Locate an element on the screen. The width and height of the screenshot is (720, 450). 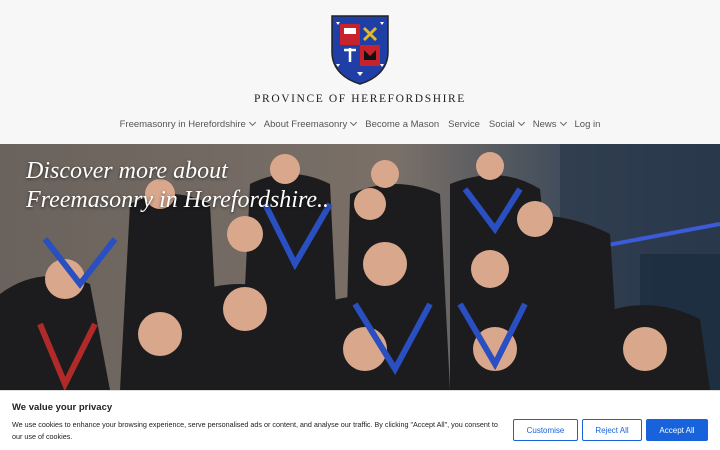
accept-all-button: Accept All is located at coordinates (677, 430).